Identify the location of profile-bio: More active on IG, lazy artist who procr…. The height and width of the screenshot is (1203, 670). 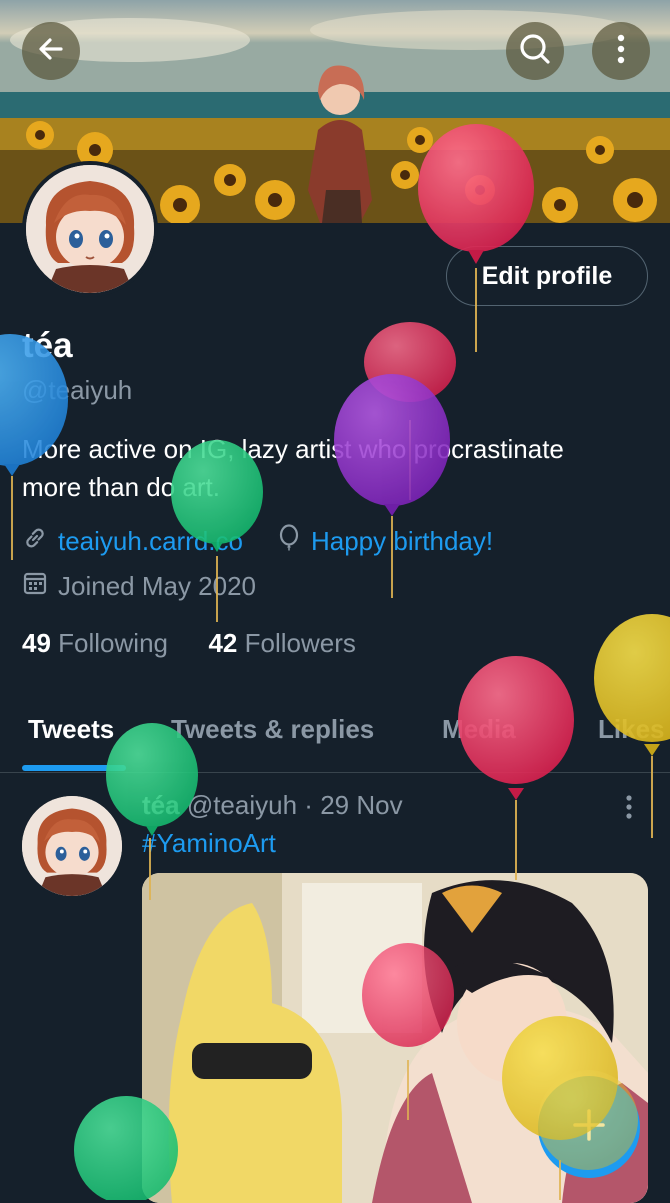
(327, 468).